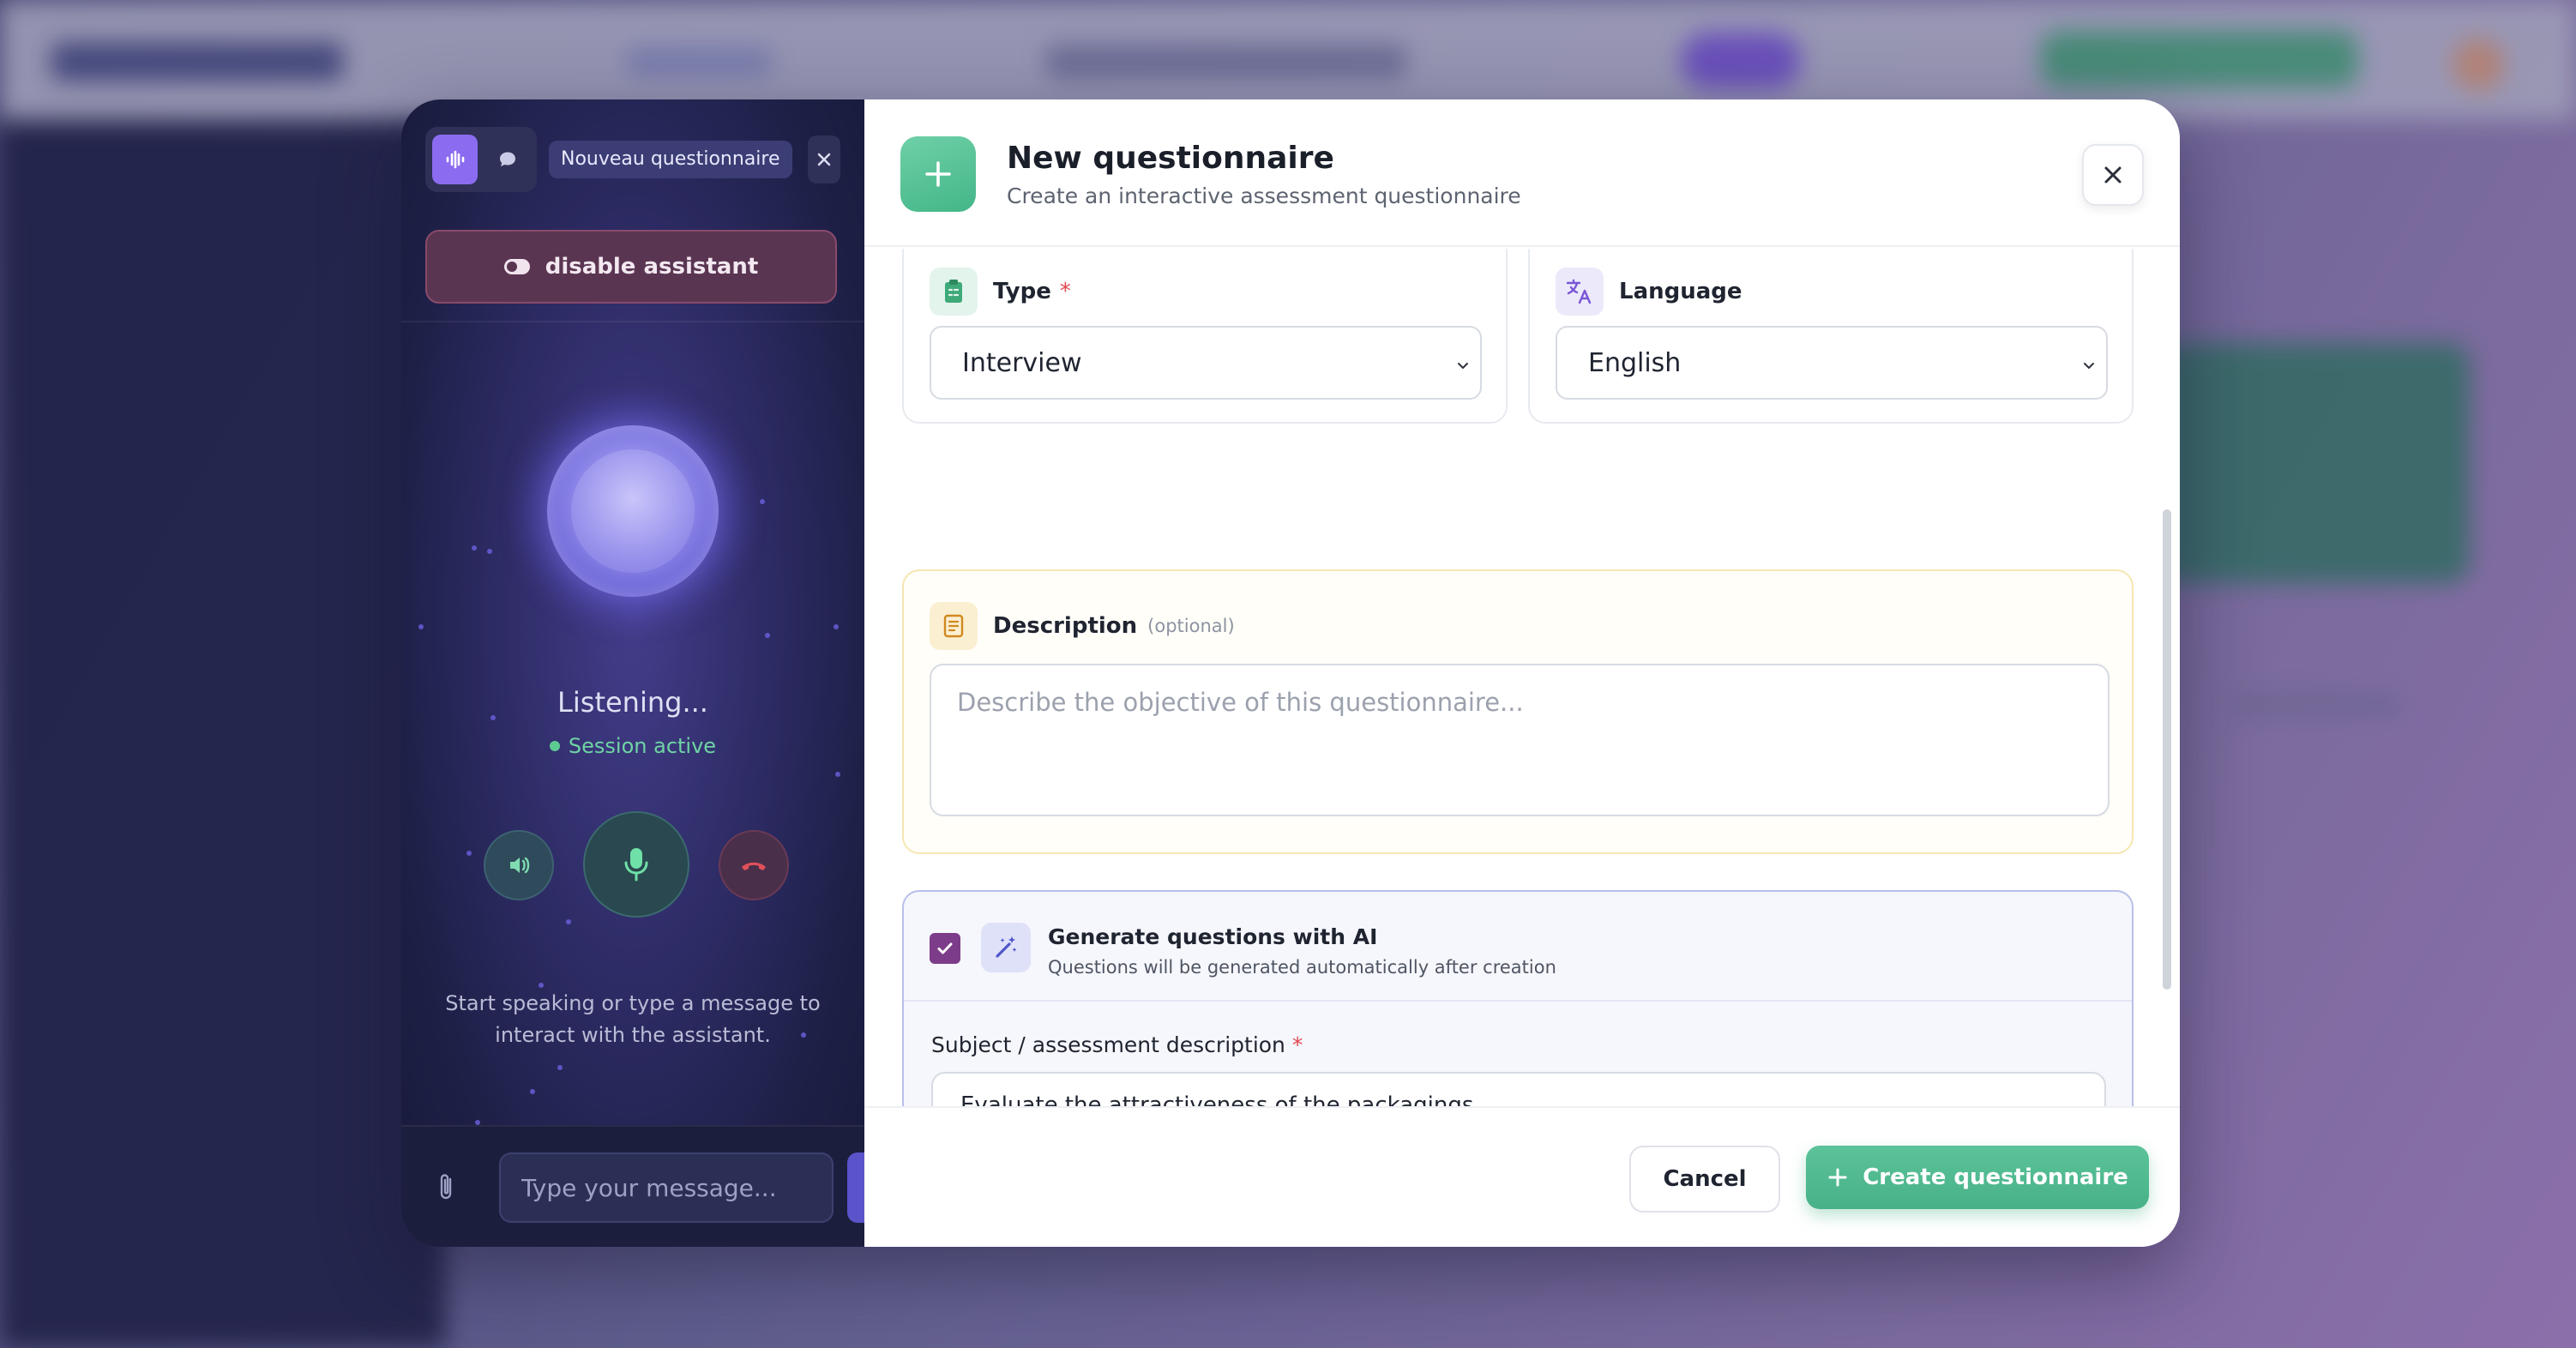 The height and width of the screenshot is (1348, 2576). I want to click on modal-close-button, so click(2113, 175).